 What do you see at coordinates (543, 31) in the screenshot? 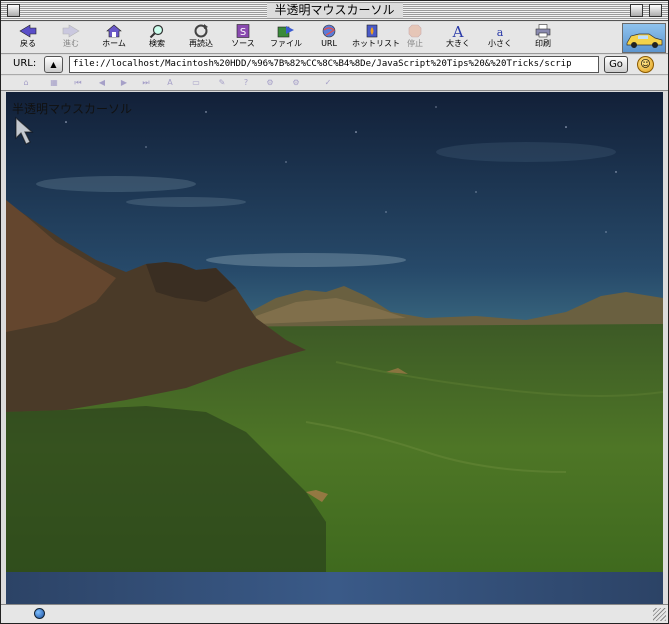
I see `print-icon` at bounding box center [543, 31].